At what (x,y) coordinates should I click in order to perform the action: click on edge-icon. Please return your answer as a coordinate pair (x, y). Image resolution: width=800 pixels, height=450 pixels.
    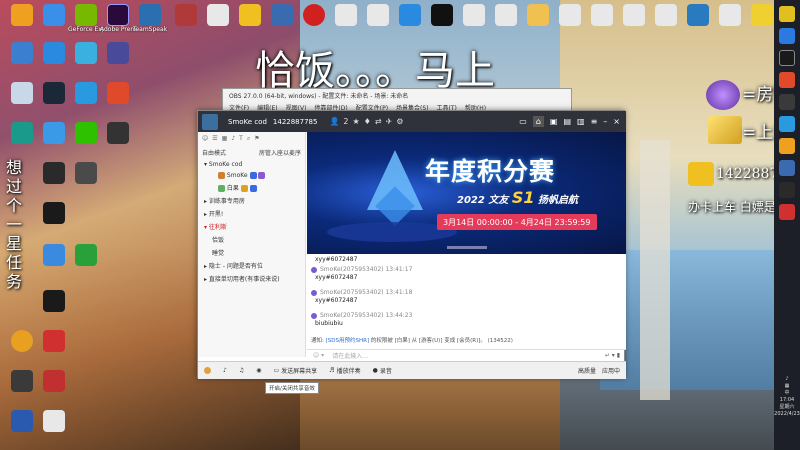
    Looking at the image, I should click on (22, 142).